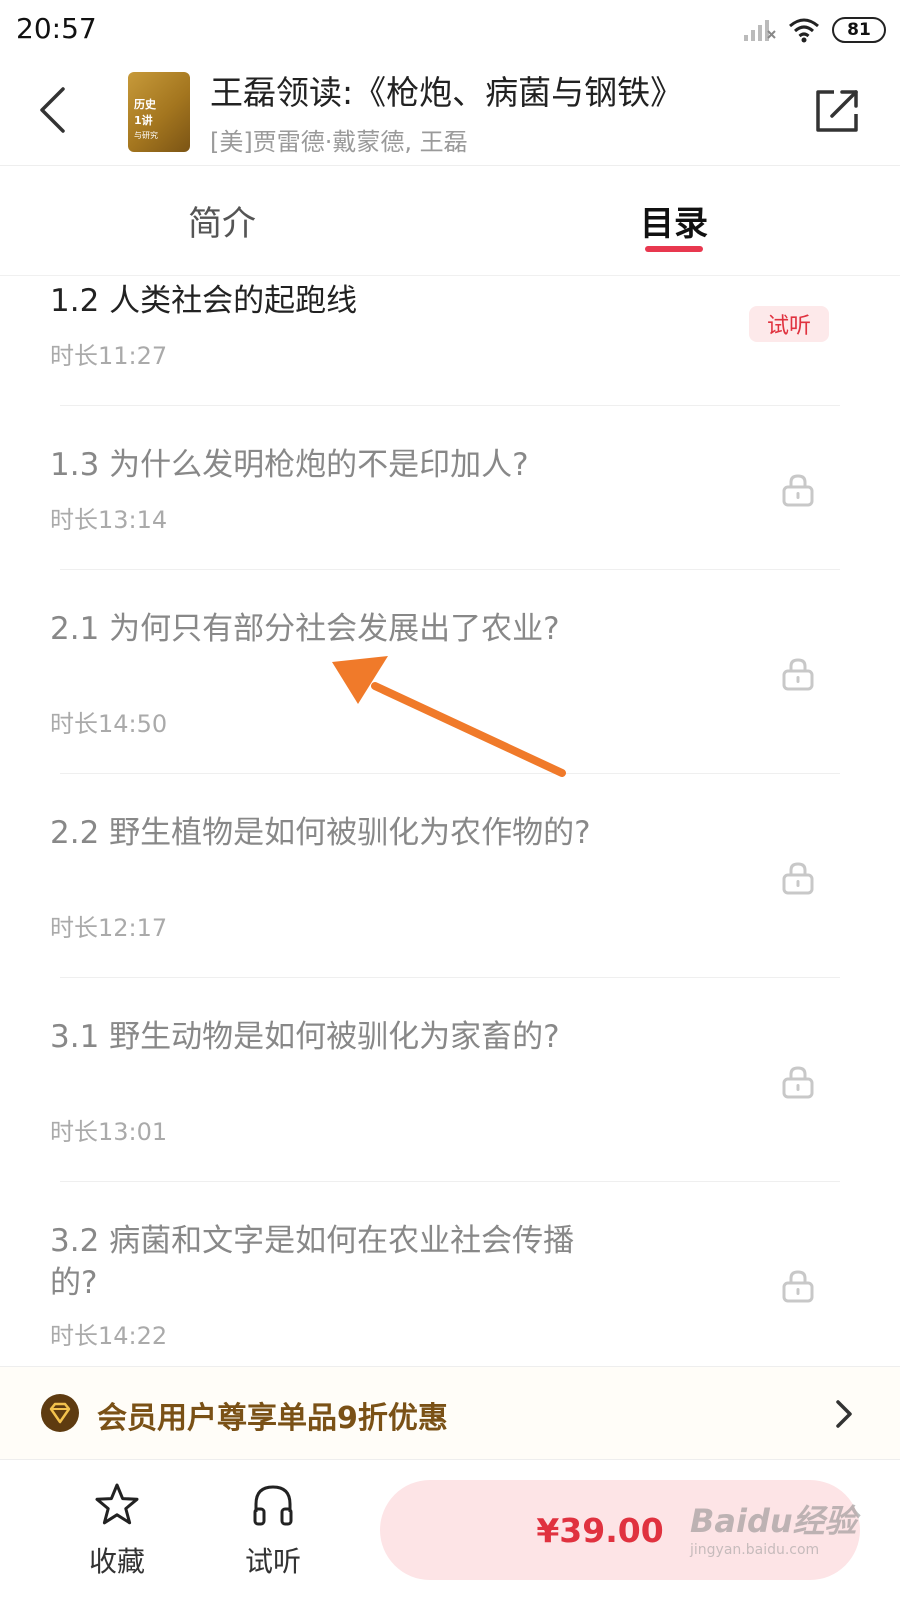 The image size is (900, 1600). Describe the element at coordinates (450, 1080) in the screenshot. I see `list-item: 3.1 野生动物是如何被驯化为家畜的? 时长13:01` at that location.